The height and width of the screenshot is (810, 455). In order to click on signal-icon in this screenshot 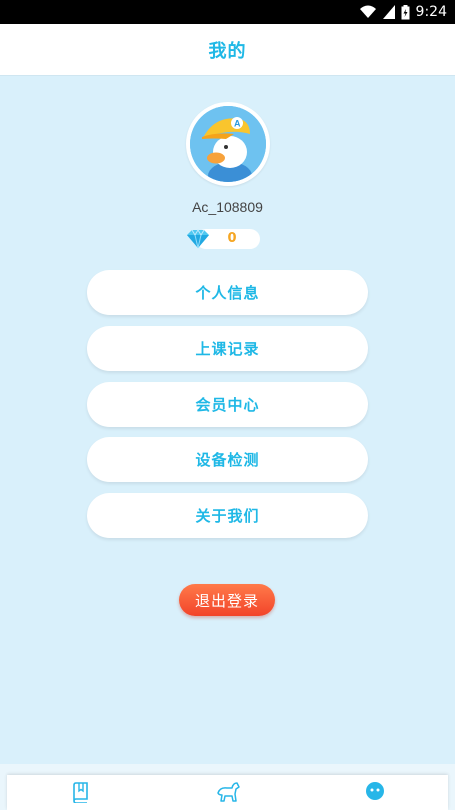, I will do `click(388, 12)`.